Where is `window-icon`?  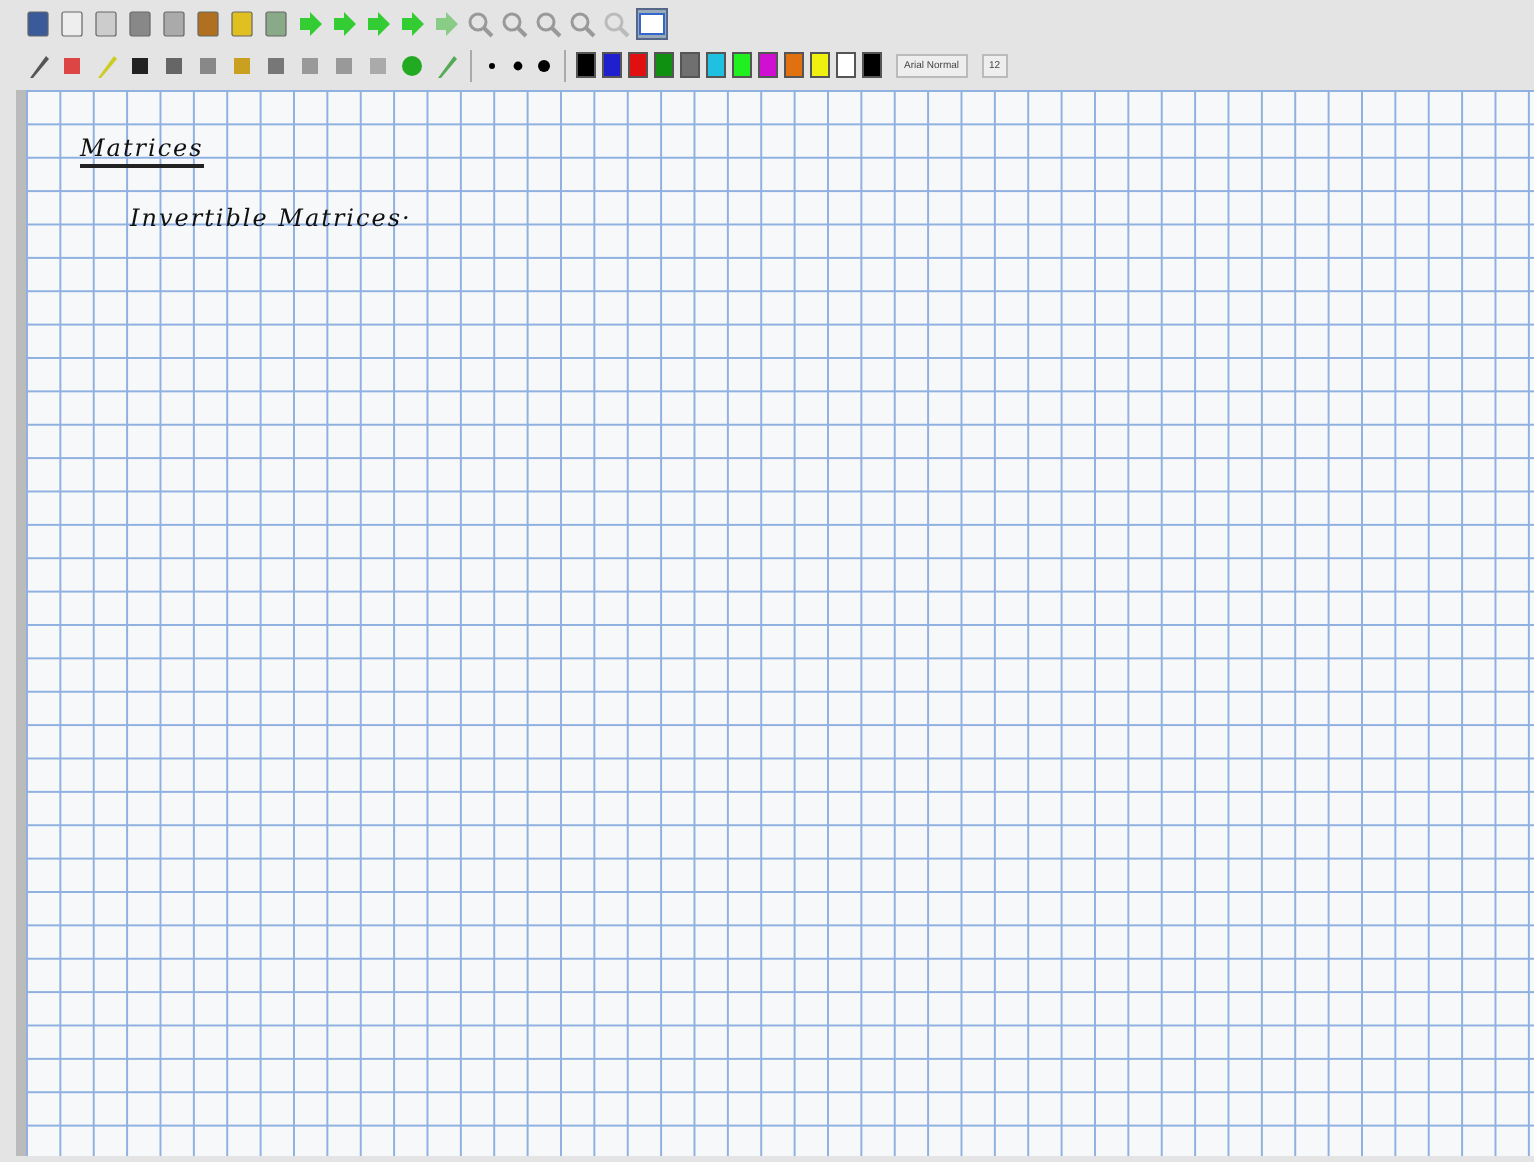
window-icon is located at coordinates (652, 23).